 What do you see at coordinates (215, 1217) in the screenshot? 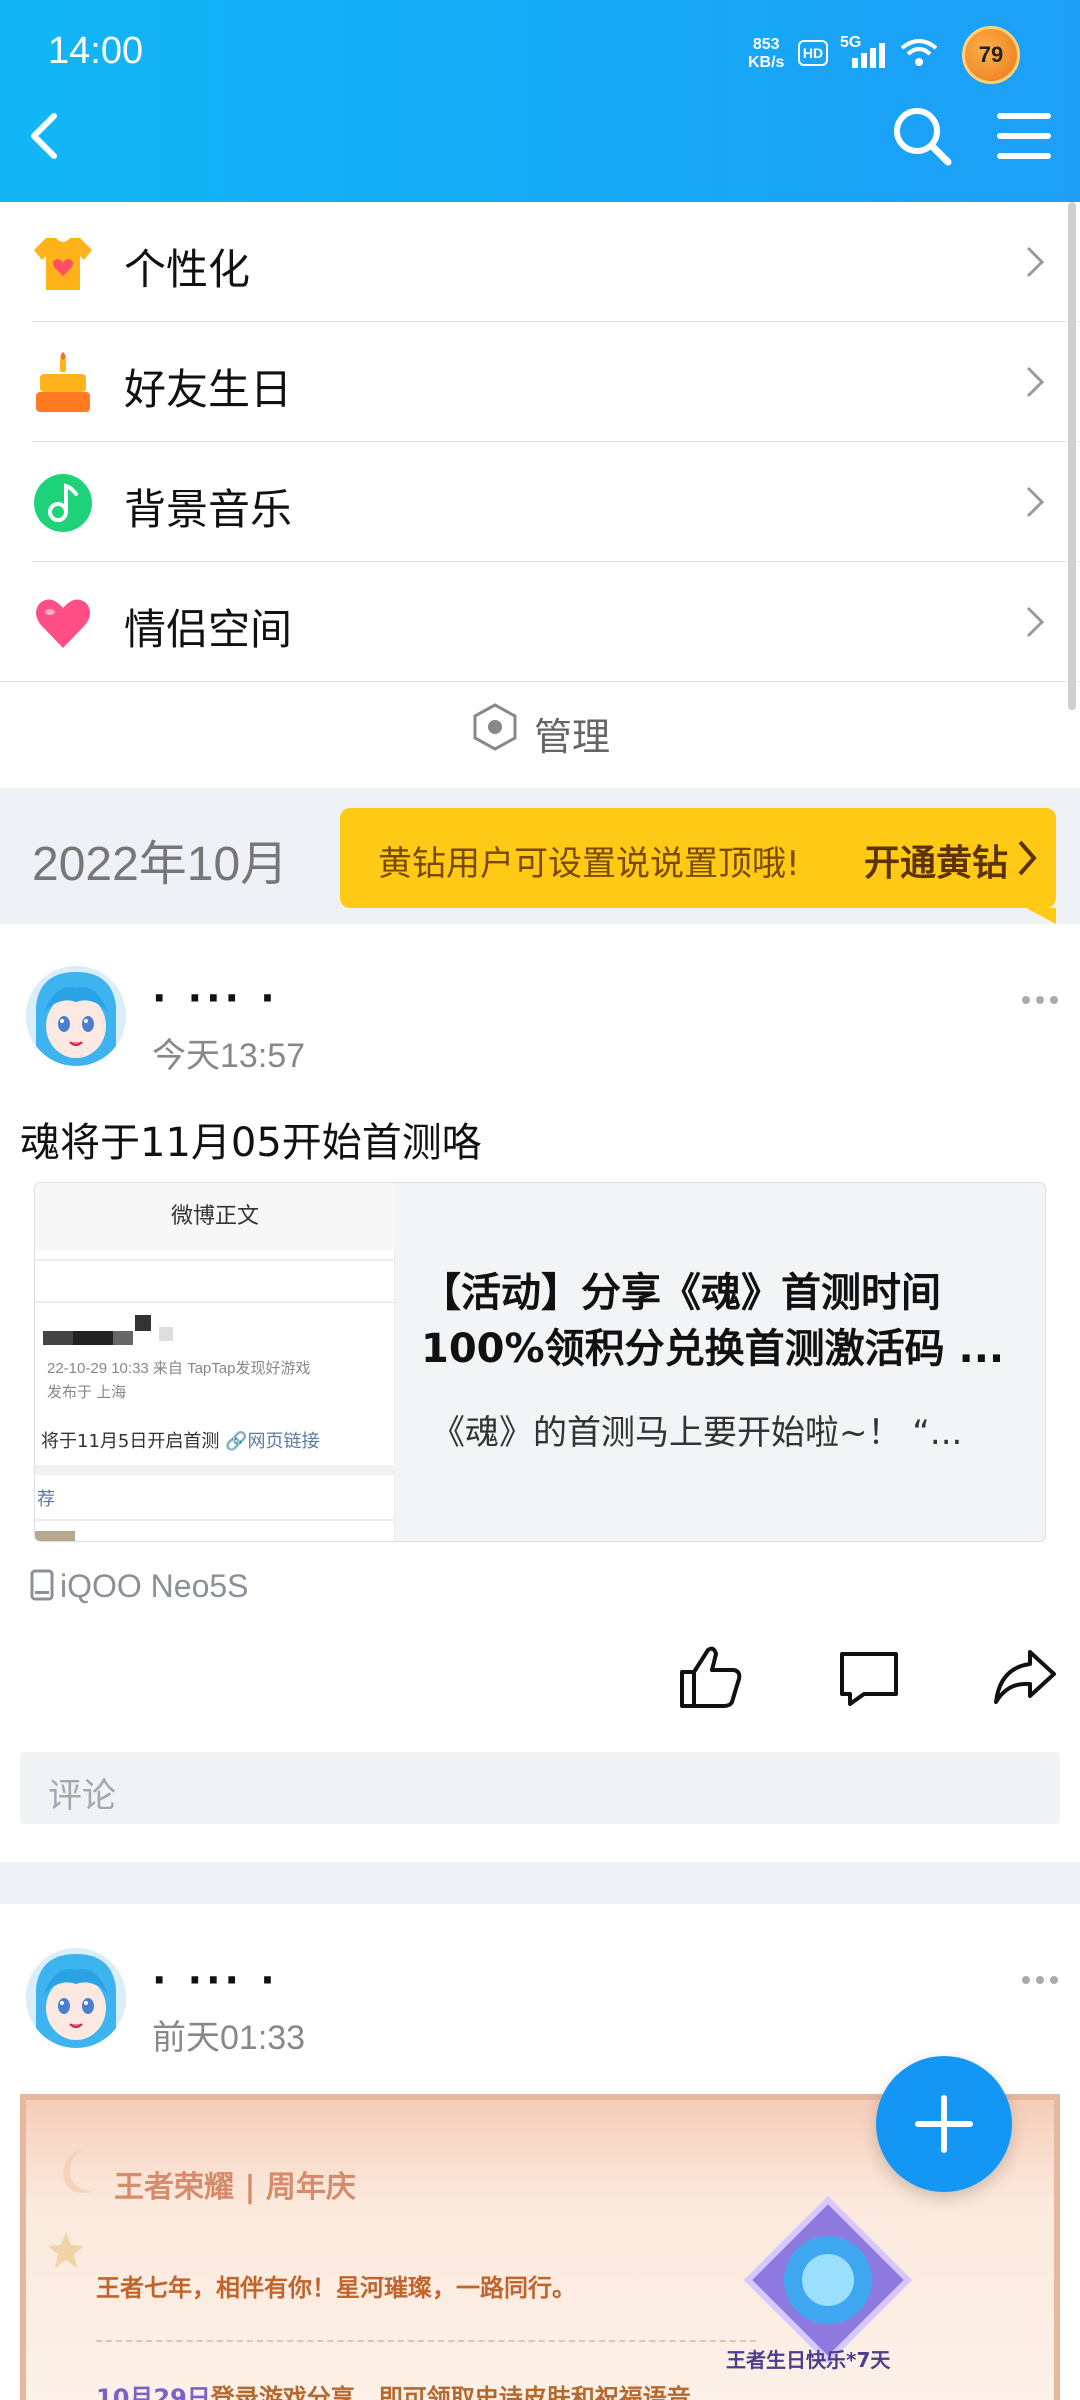
I see `thumb-title: 微博正文` at bounding box center [215, 1217].